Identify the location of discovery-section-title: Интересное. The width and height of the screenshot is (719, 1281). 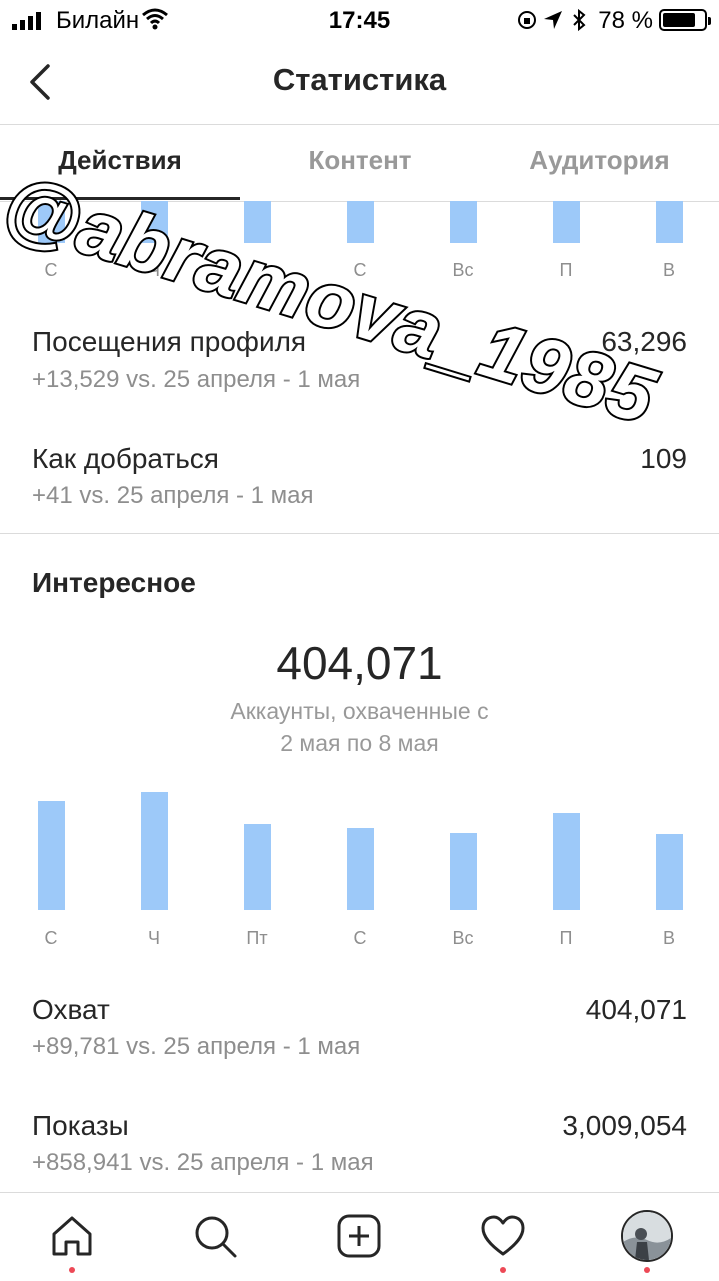
(114, 582).